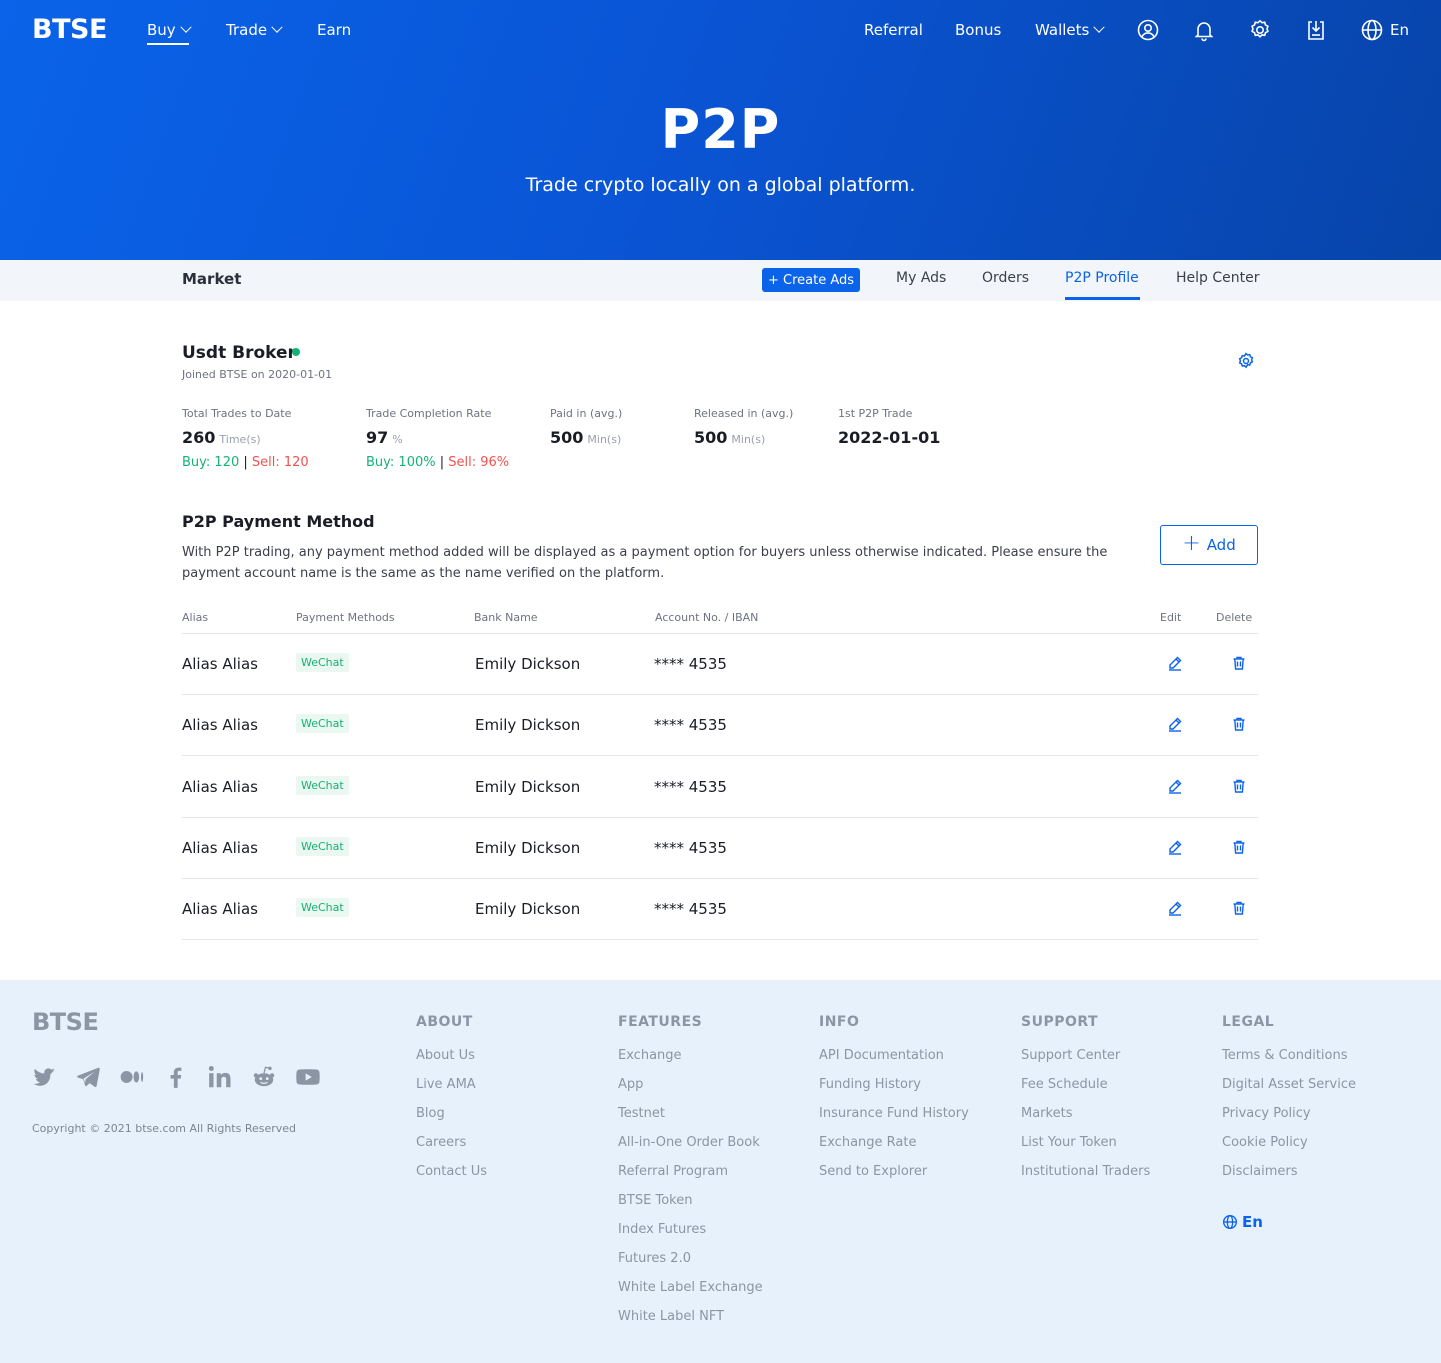  I want to click on footer-link: Exchange Rate, so click(894, 1150).